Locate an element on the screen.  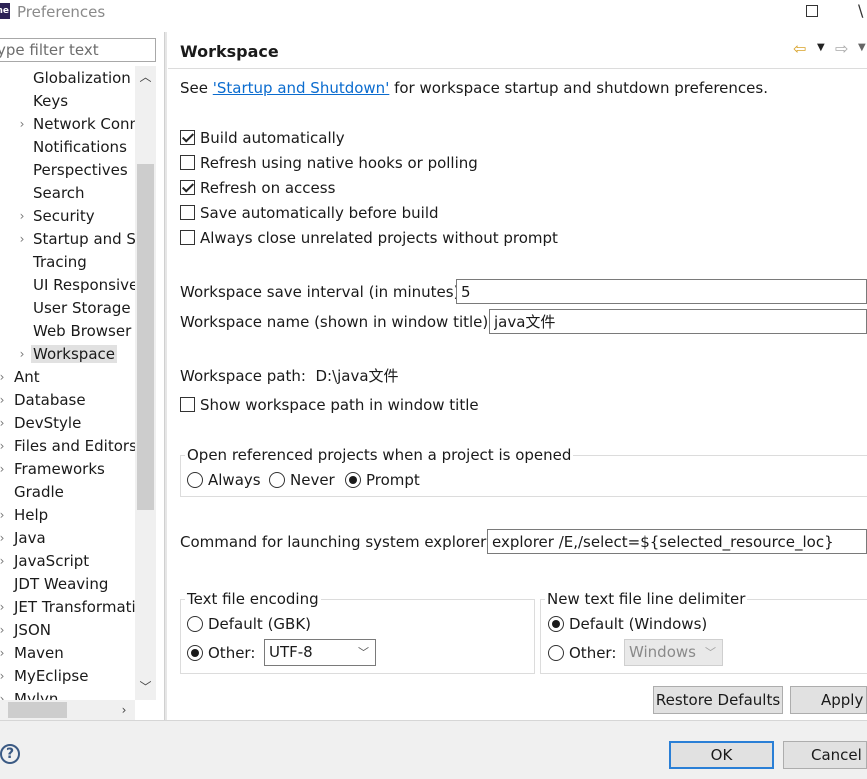
cancel-button: Cancel is located at coordinates (825, 755).